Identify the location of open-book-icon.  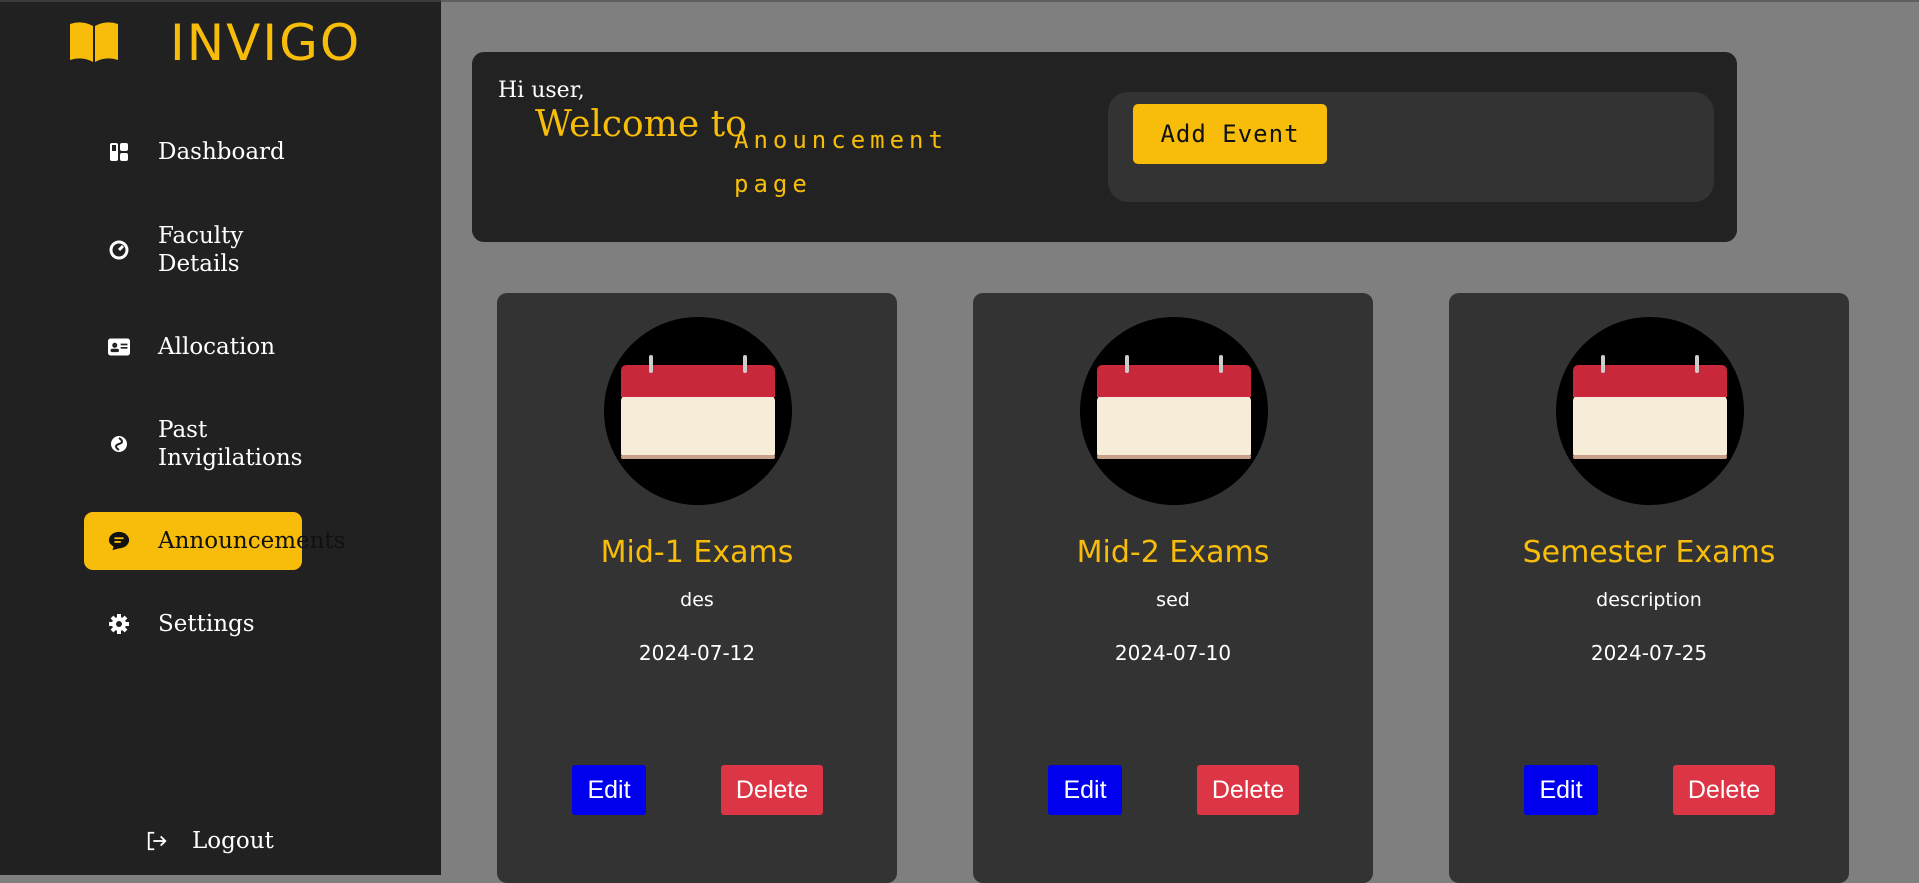
(94, 42).